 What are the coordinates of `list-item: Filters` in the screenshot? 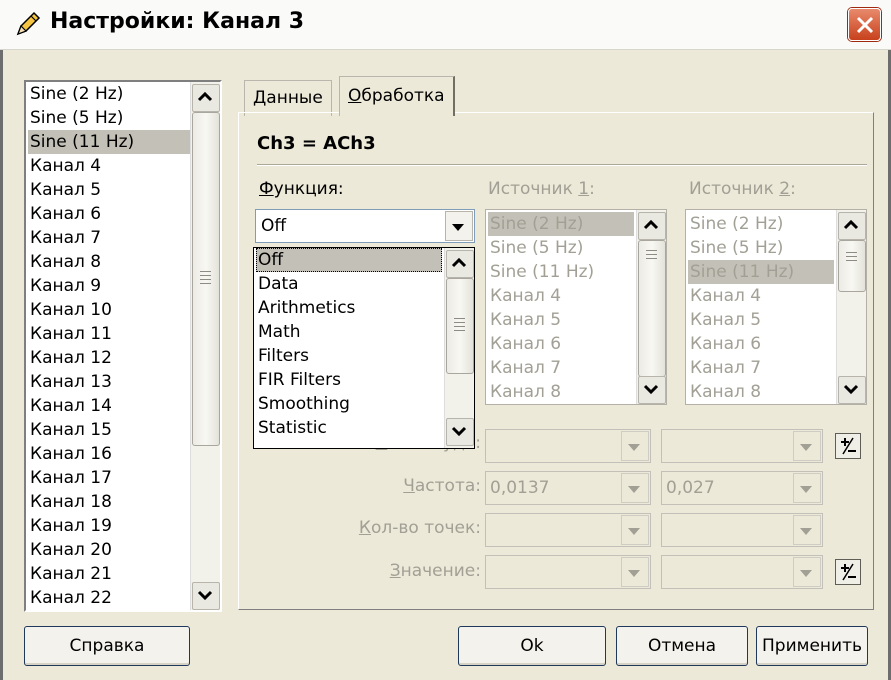 It's located at (349, 356).